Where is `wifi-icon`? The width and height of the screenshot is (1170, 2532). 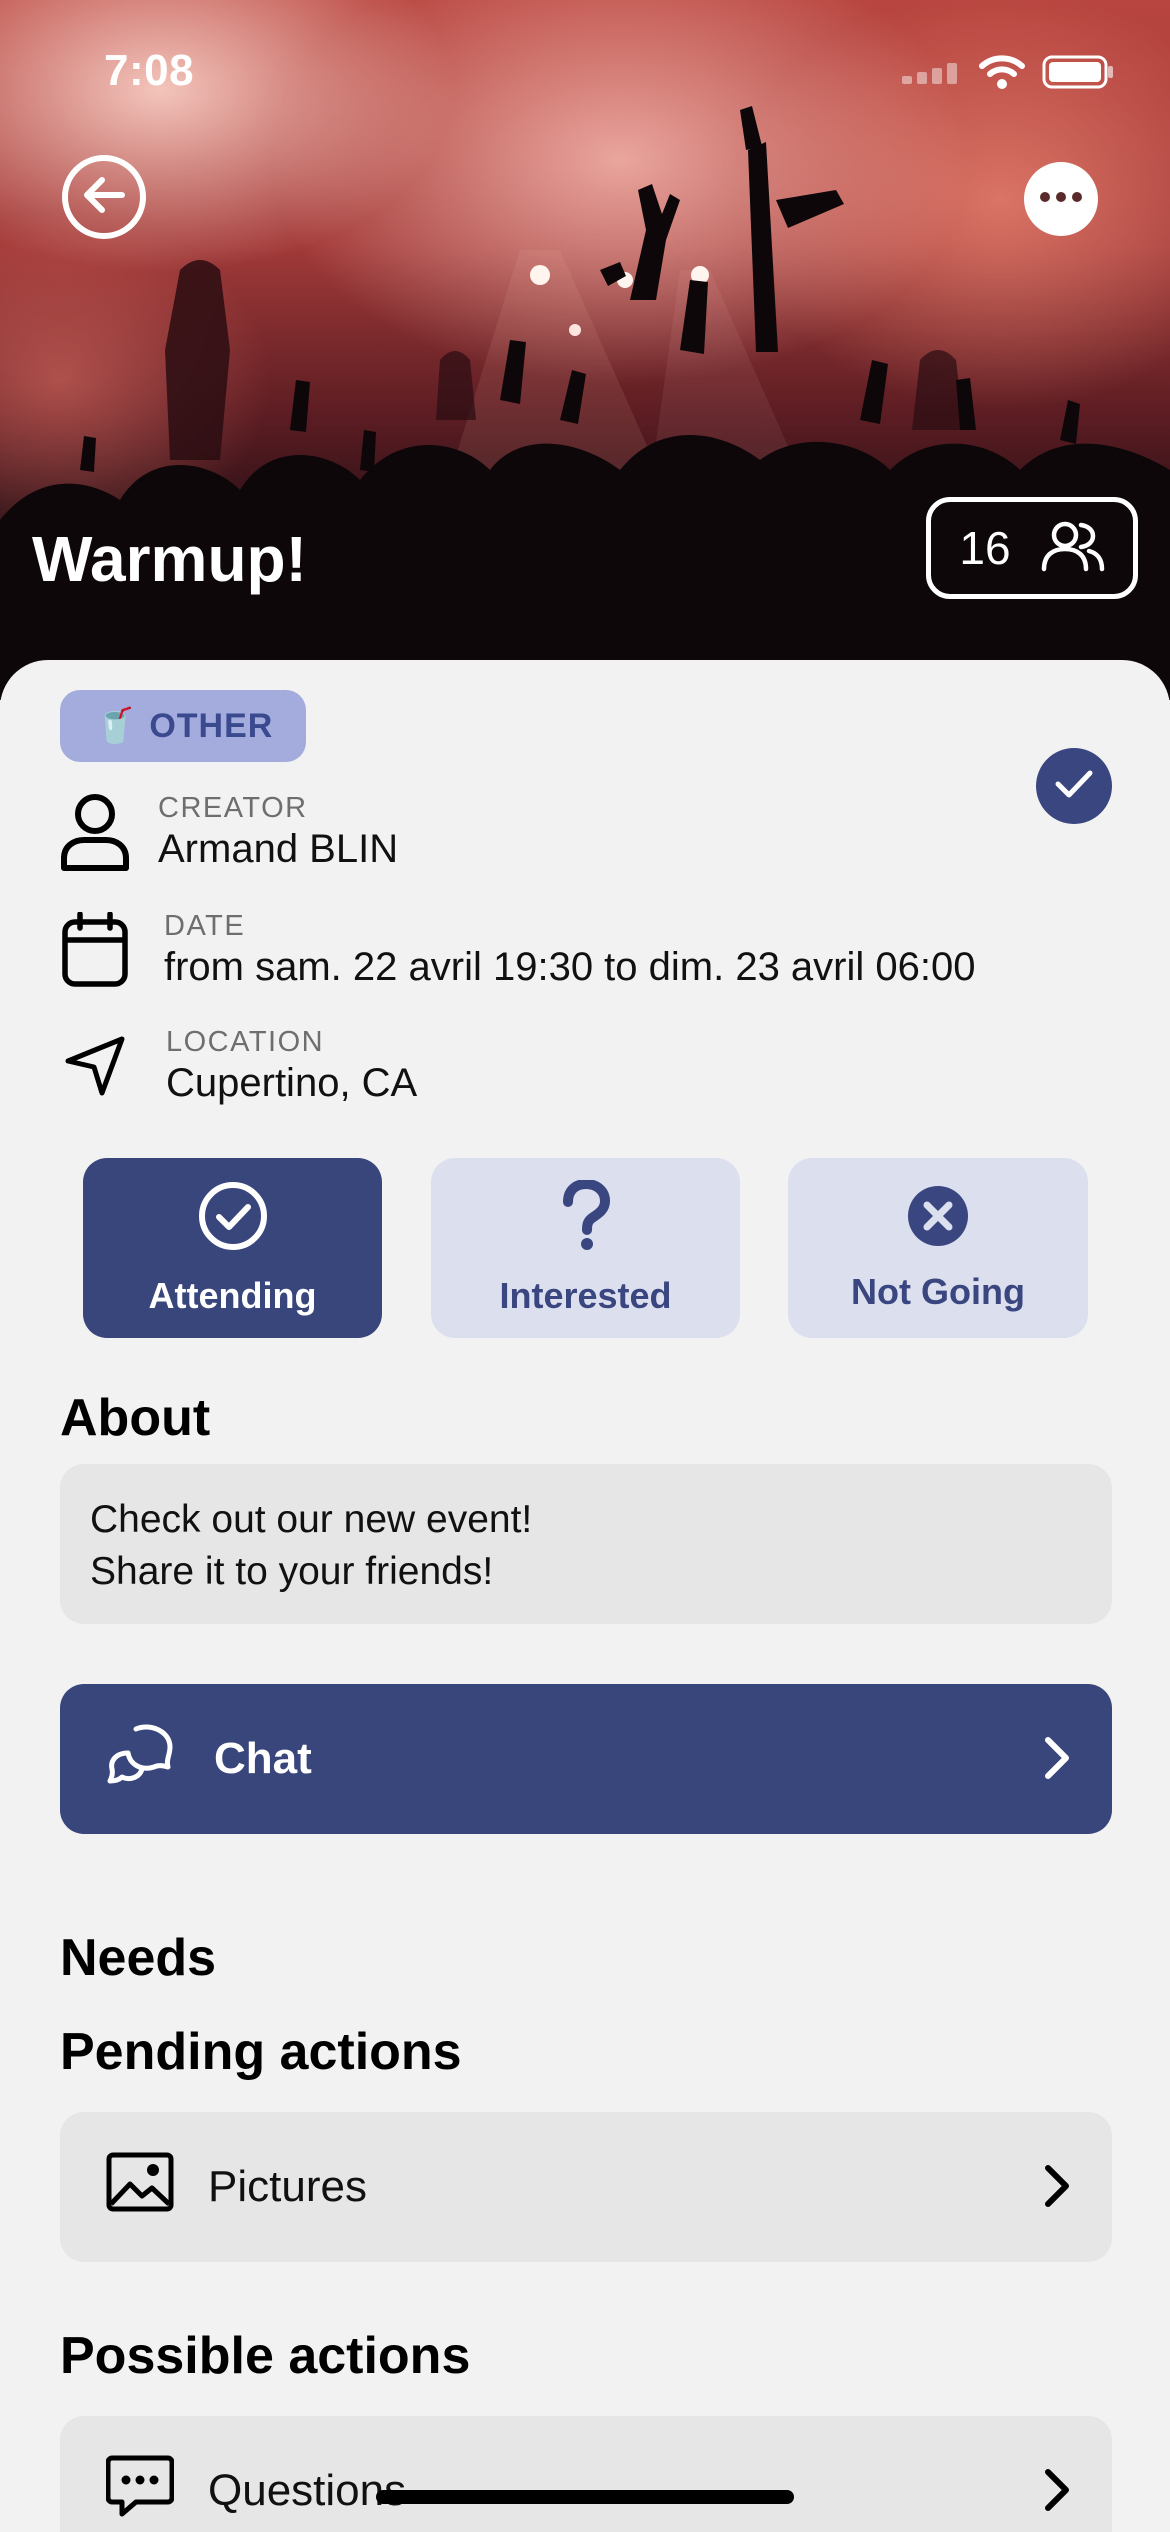
wifi-icon is located at coordinates (1002, 74).